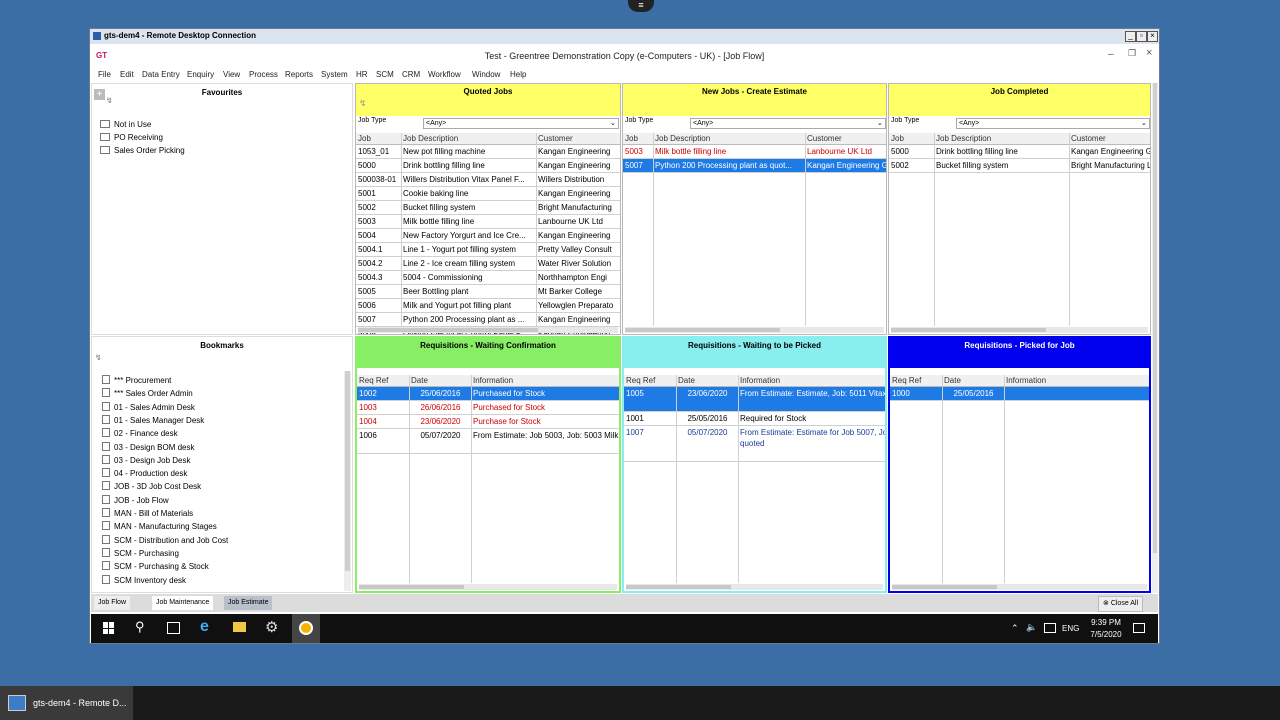 The height and width of the screenshot is (720, 1280). I want to click on clock-time: 9:39 PM, so click(1106, 622).